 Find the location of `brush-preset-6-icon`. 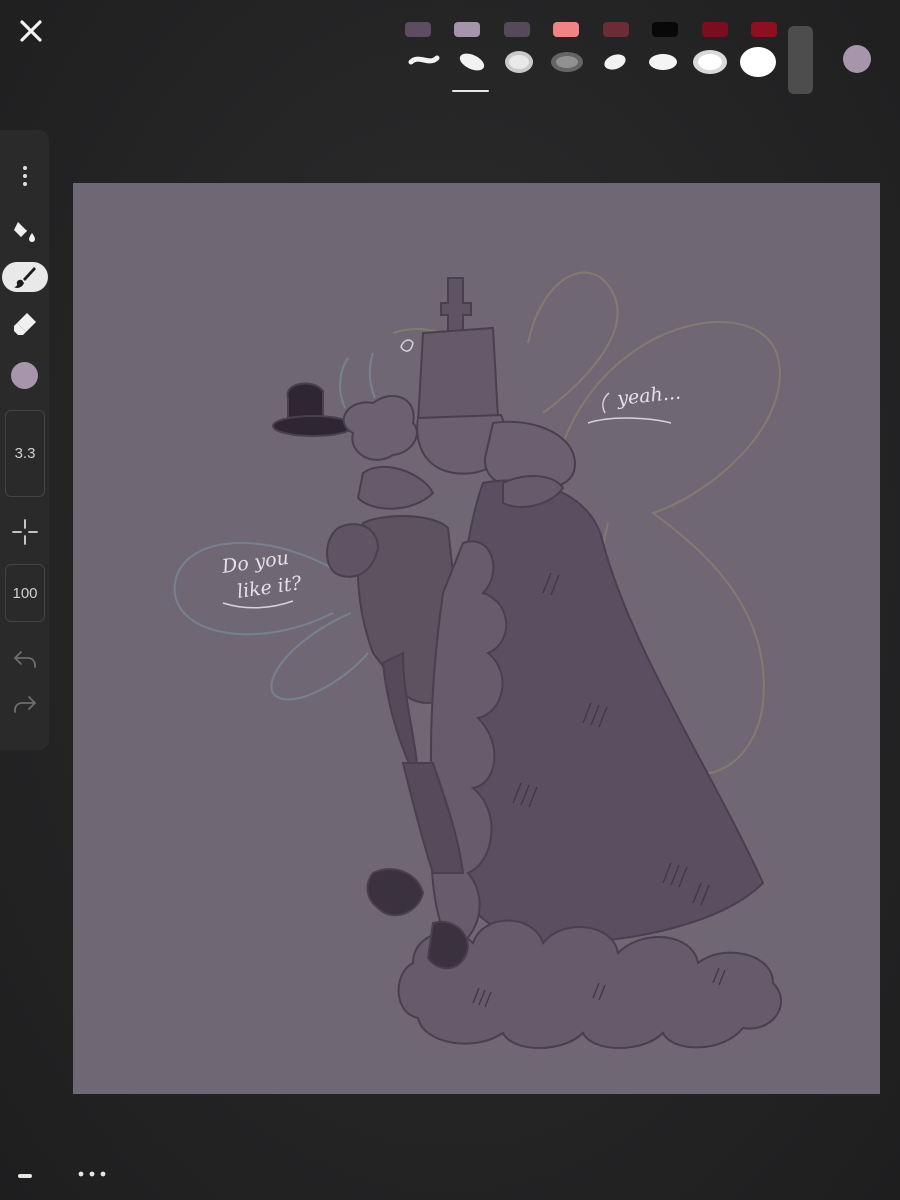

brush-preset-6-icon is located at coordinates (662, 62).